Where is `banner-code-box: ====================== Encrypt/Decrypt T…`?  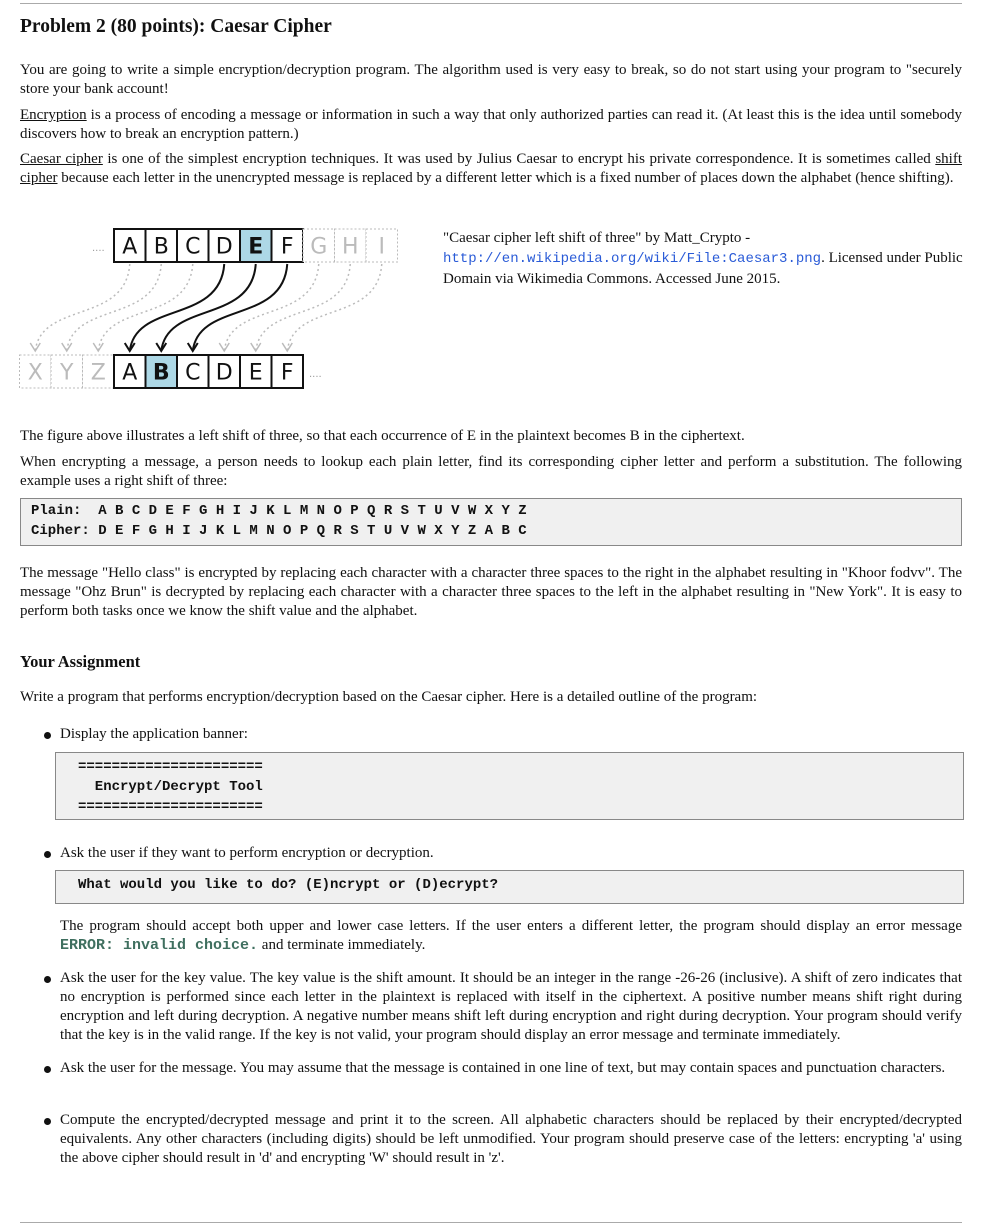
banner-code-box: ====================== Encrypt/Decrypt T… is located at coordinates (509, 786).